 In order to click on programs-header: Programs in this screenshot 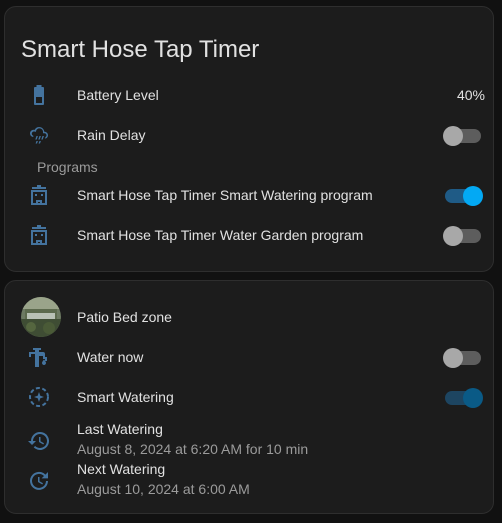, I will do `click(67, 167)`.